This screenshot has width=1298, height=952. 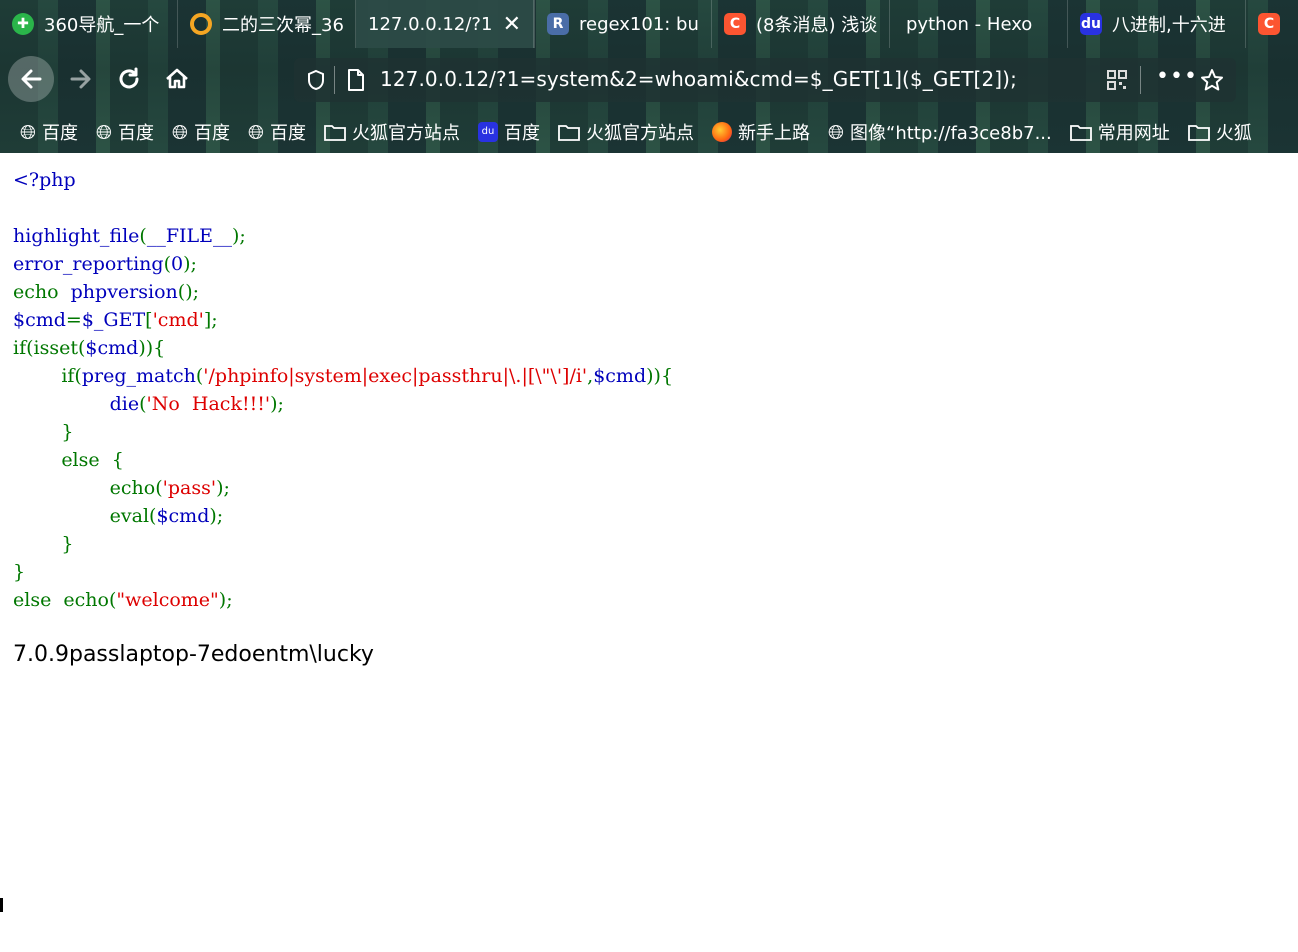 What do you see at coordinates (761, 132) in the screenshot?
I see `bookmark-item: 新手上路` at bounding box center [761, 132].